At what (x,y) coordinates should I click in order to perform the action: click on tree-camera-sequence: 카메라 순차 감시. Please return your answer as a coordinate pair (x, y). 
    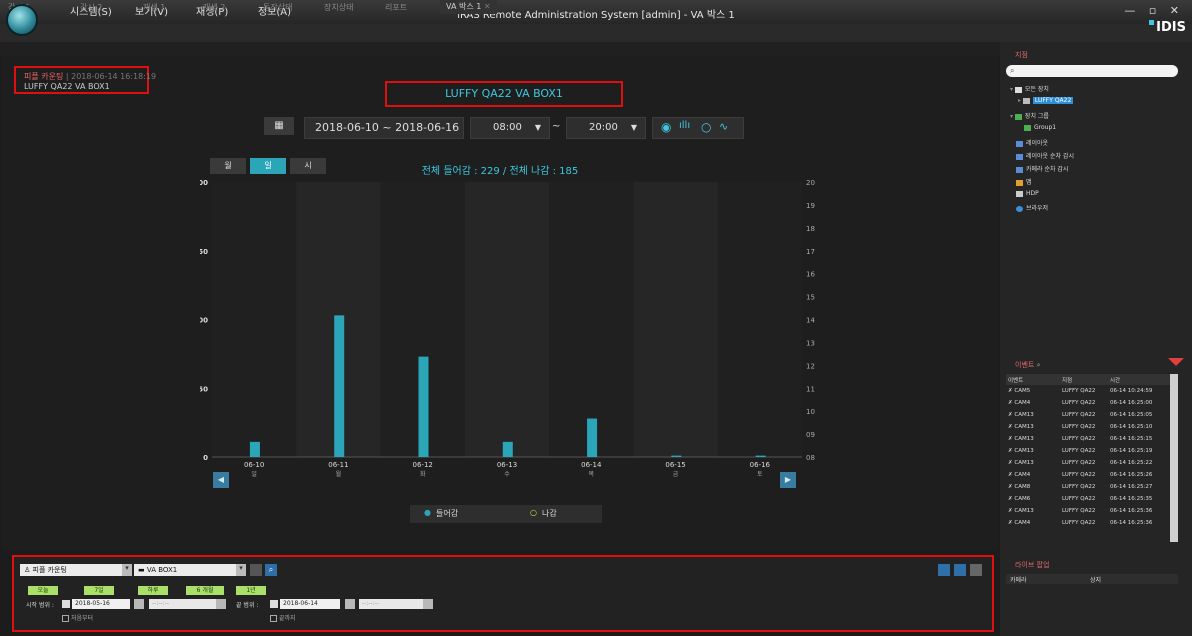
    Looking at the image, I should click on (1042, 168).